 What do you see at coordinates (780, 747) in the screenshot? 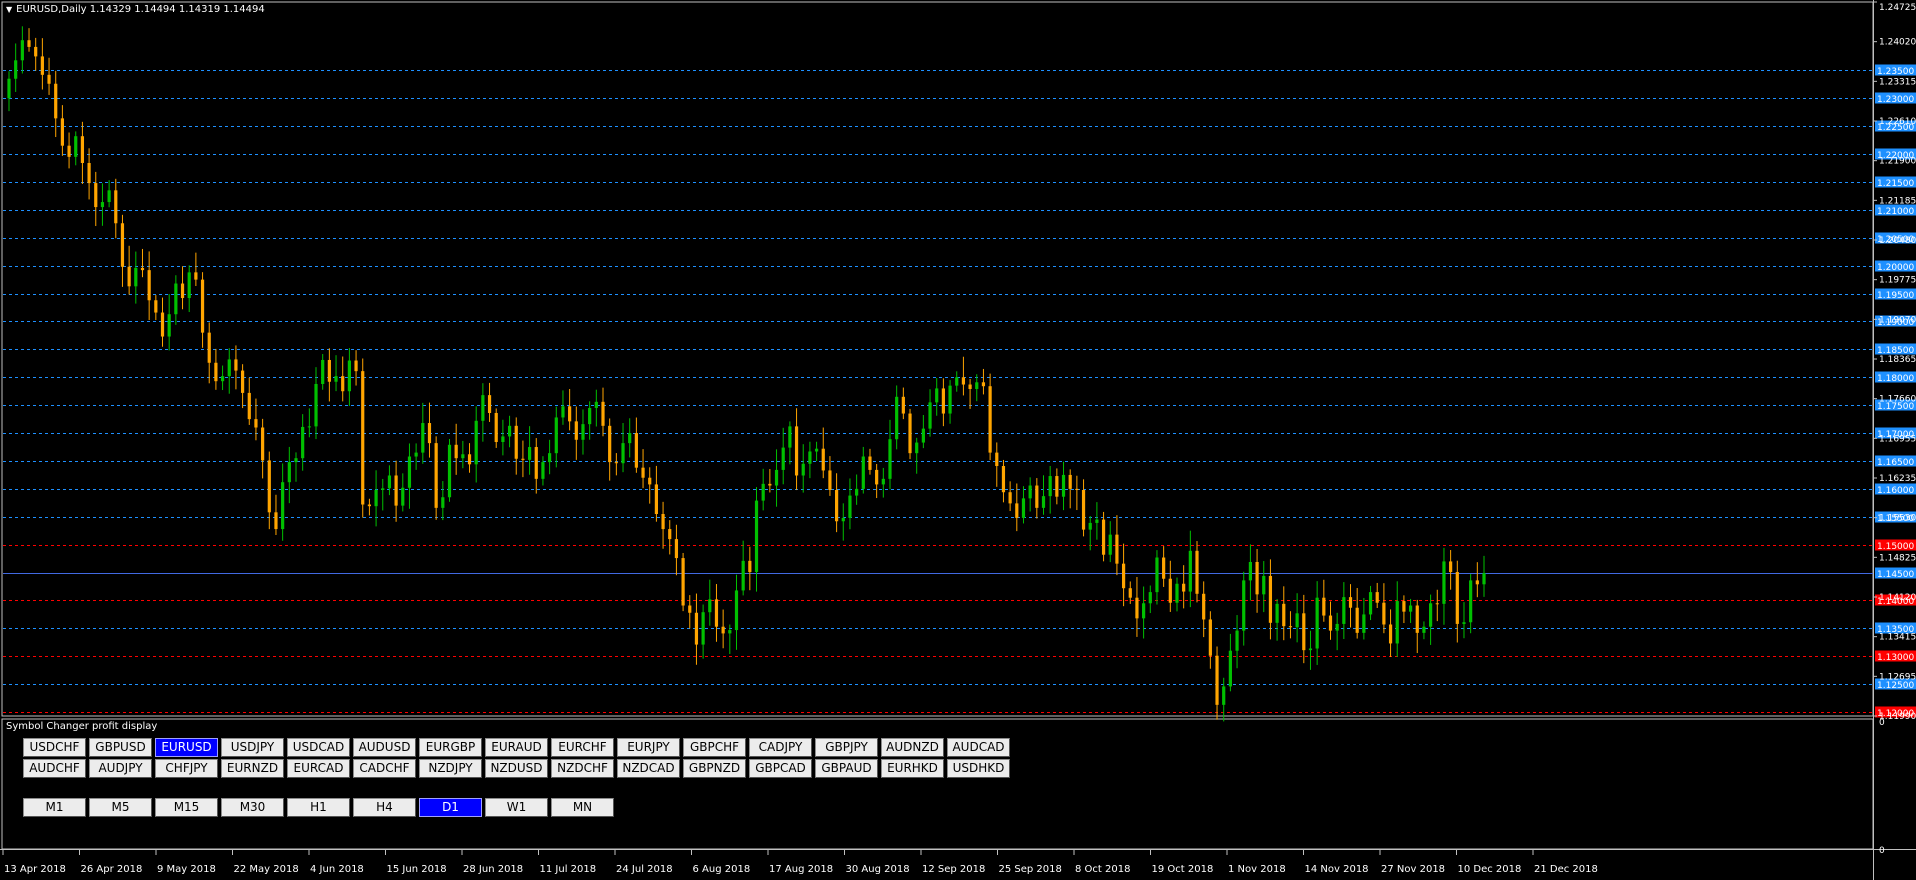
I see `symbol-button-cadjpy: CADJPY` at bounding box center [780, 747].